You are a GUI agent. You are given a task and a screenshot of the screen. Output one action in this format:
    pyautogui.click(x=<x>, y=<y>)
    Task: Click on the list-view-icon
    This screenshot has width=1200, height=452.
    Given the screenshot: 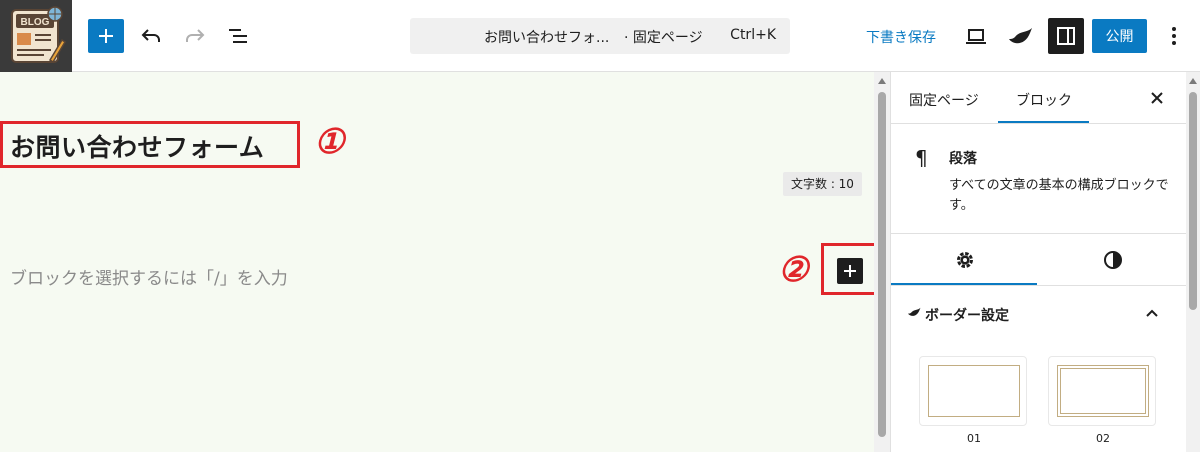 What is the action you would take?
    pyautogui.click(x=238, y=36)
    